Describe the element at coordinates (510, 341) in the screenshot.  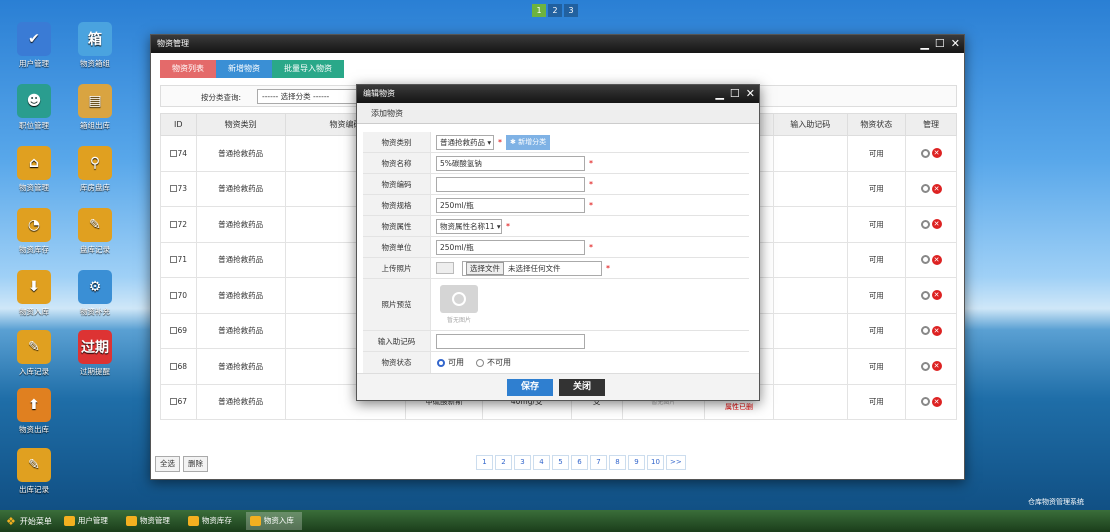
I see `mnemonic-input` at that location.